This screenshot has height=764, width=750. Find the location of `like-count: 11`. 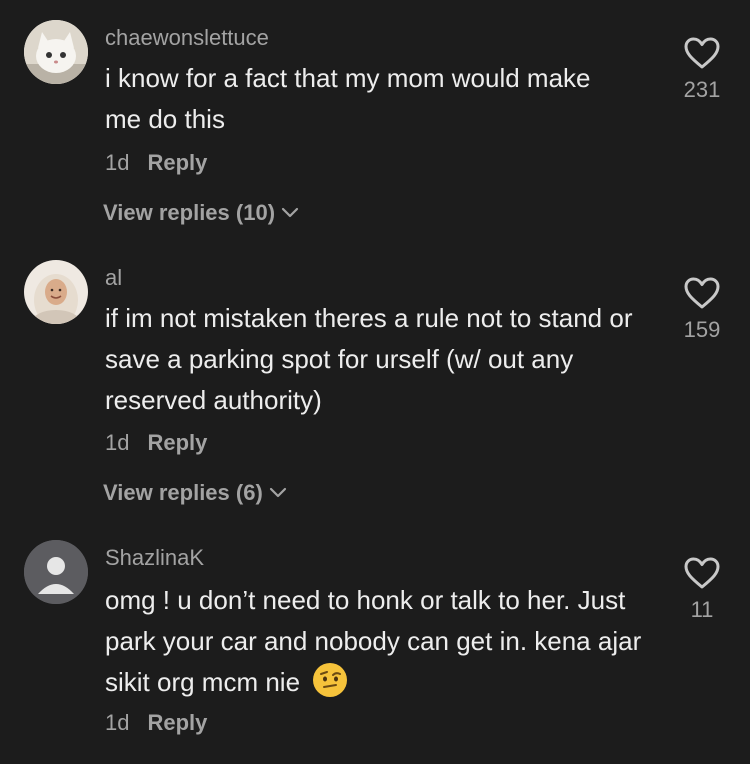

like-count: 11 is located at coordinates (702, 609).